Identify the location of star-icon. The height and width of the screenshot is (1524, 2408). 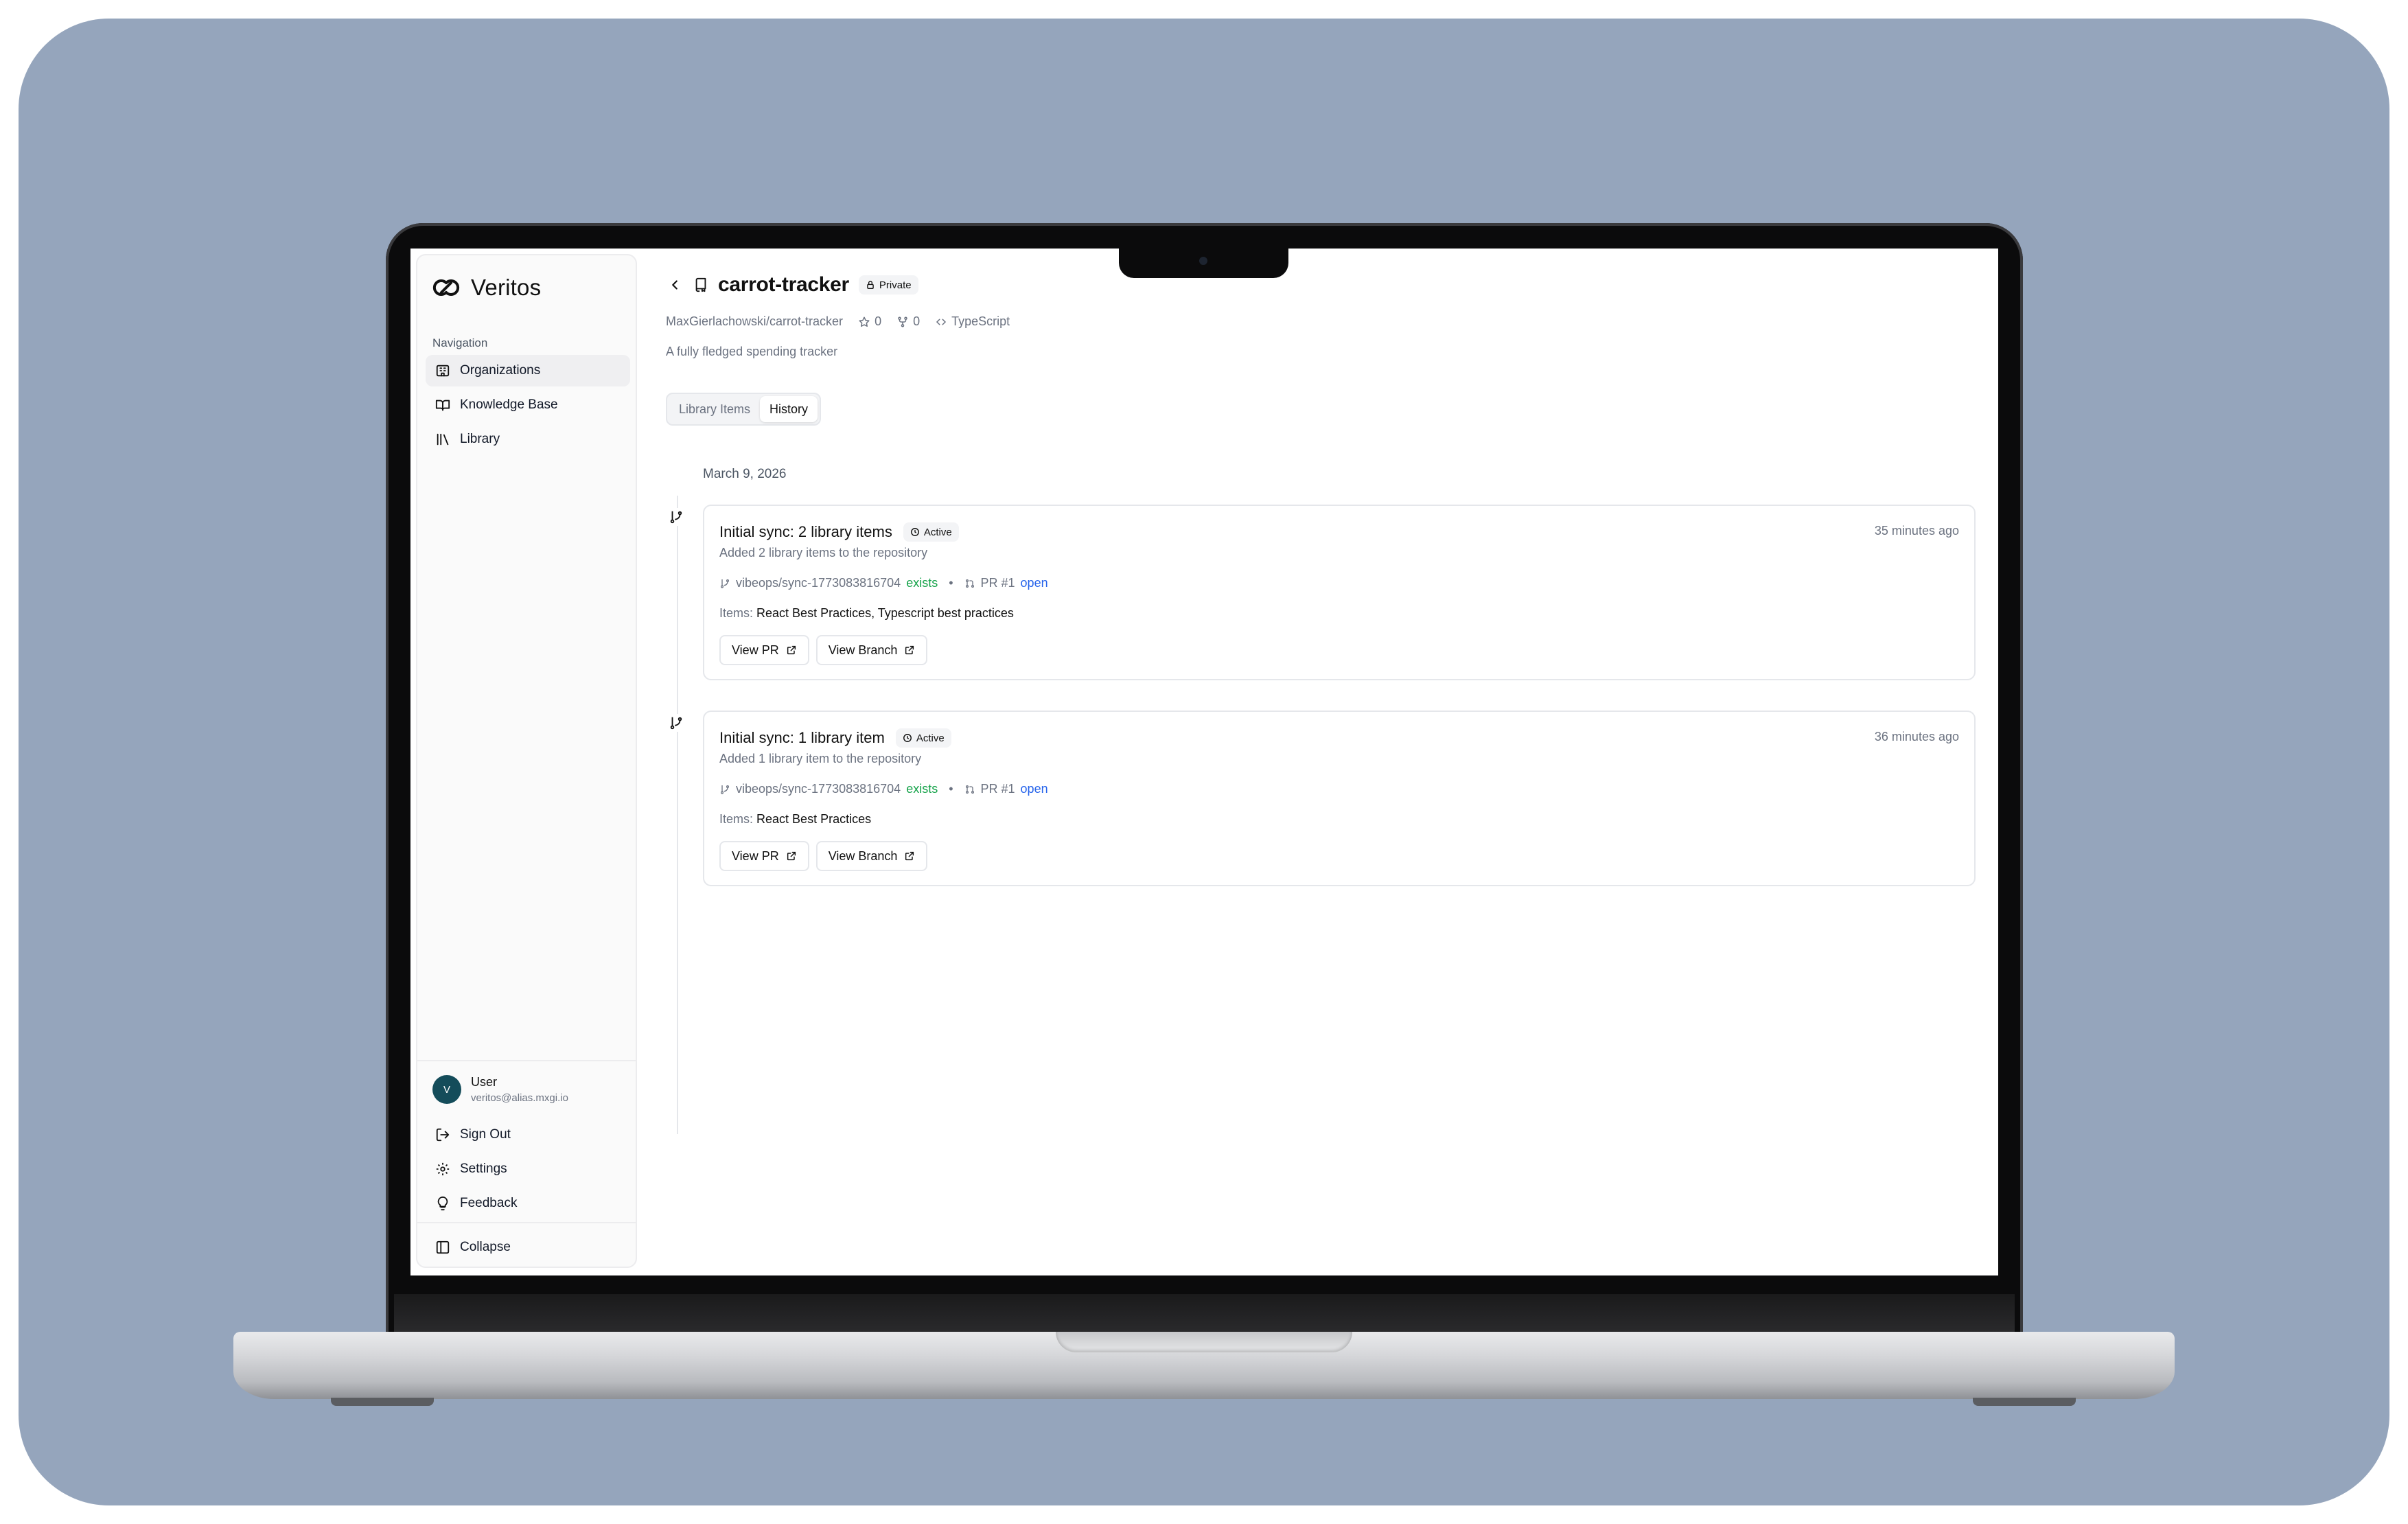
(864, 321).